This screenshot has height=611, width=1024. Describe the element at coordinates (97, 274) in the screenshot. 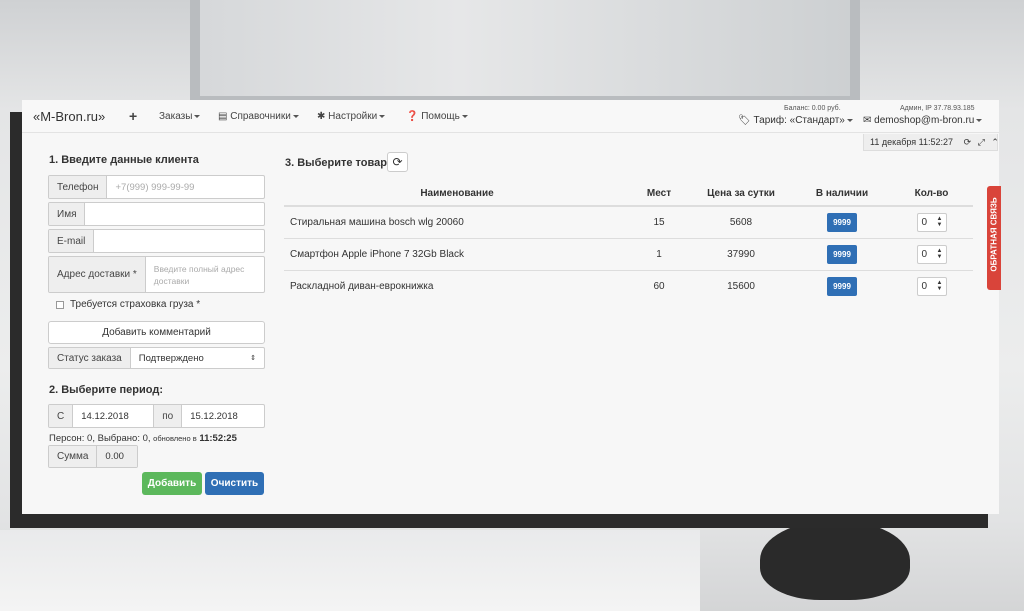

I see `address-label: Адрес доставки *` at that location.